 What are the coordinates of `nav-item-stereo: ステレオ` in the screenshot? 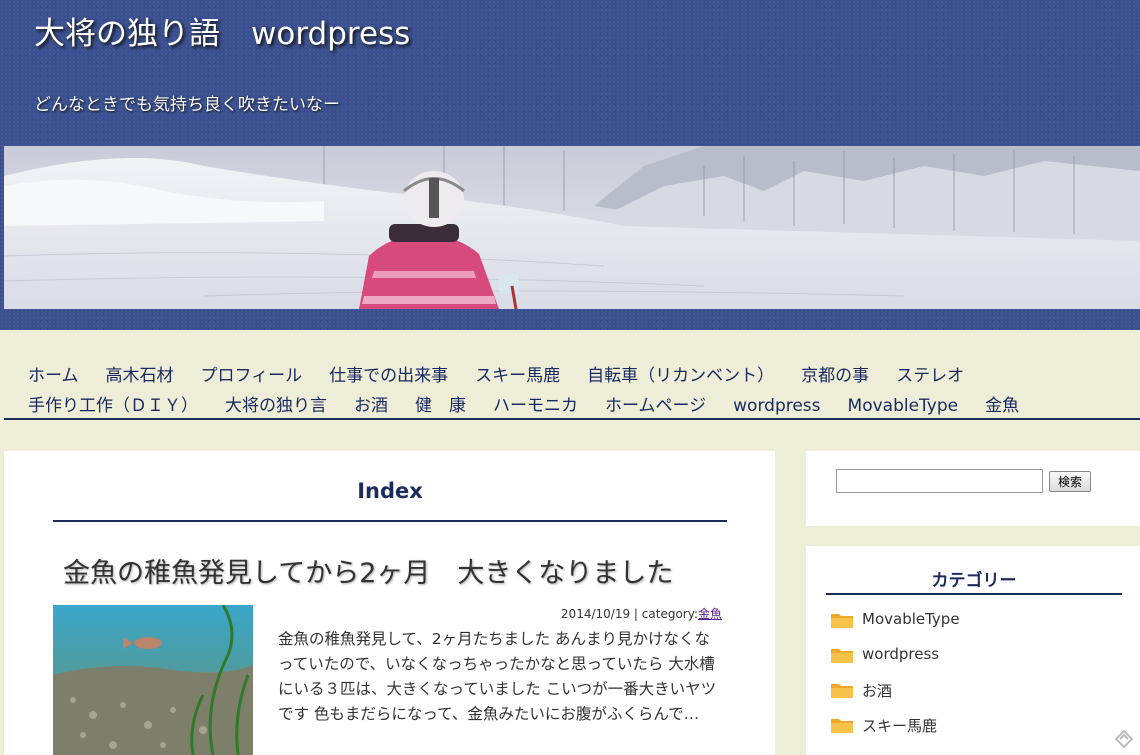 It's located at (930, 373).